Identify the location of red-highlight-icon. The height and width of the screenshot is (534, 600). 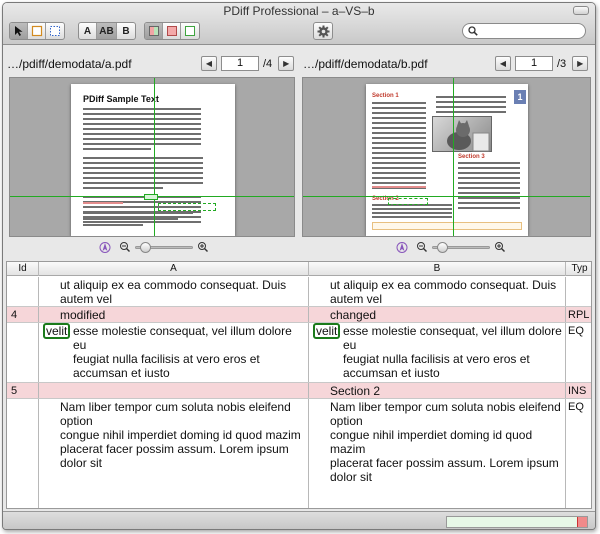
(171, 31).